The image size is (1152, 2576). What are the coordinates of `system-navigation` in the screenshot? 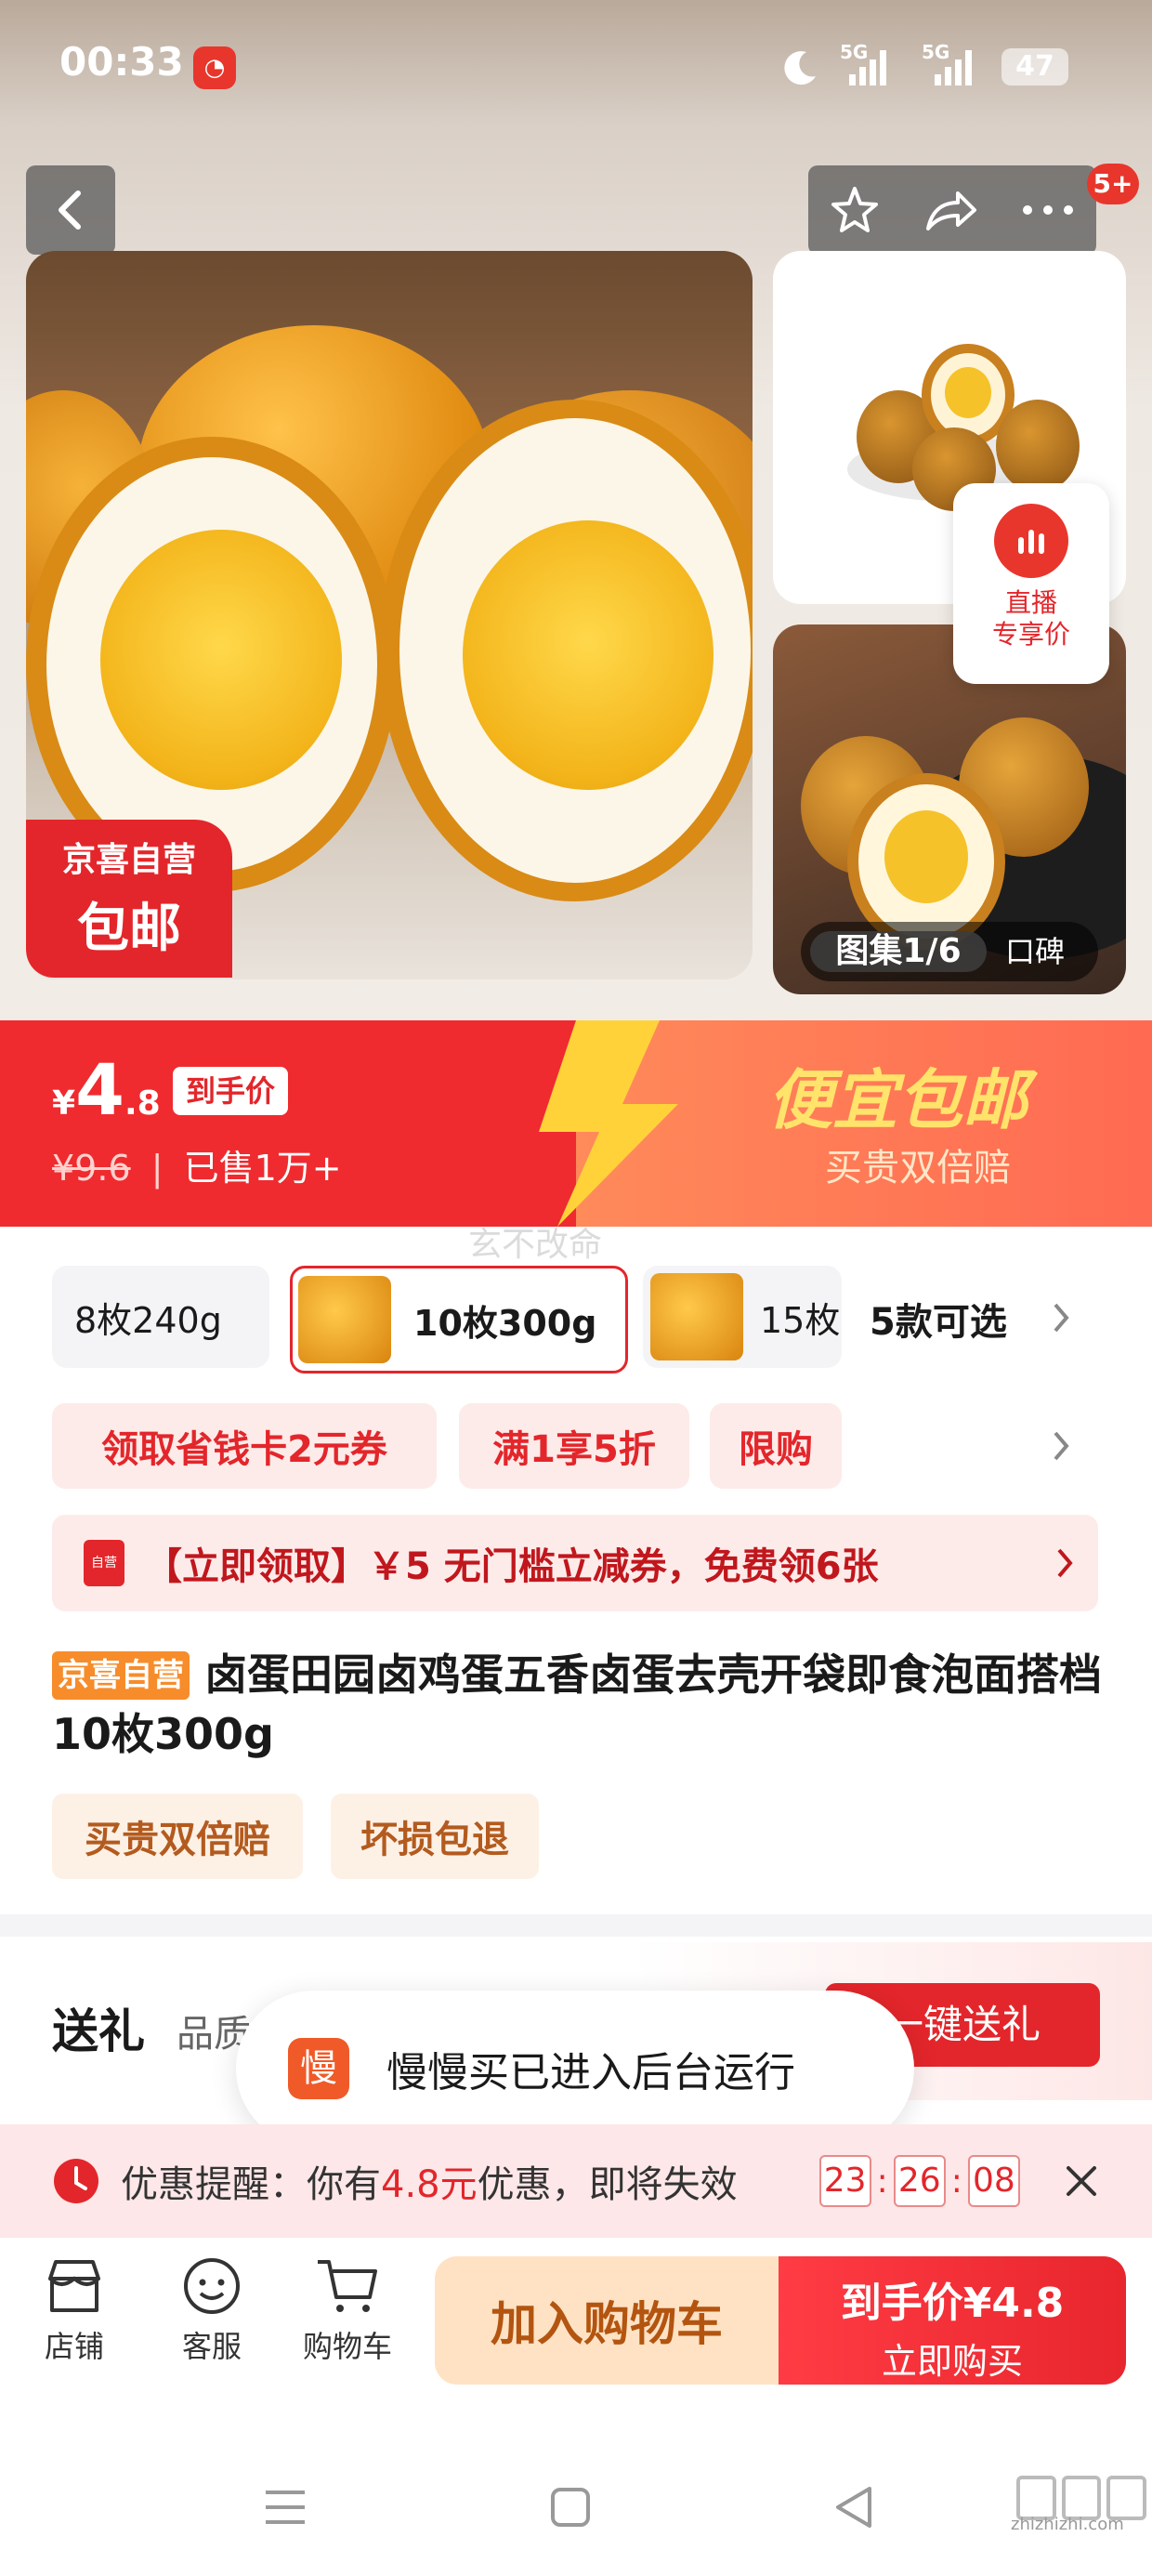 It's located at (576, 2495).